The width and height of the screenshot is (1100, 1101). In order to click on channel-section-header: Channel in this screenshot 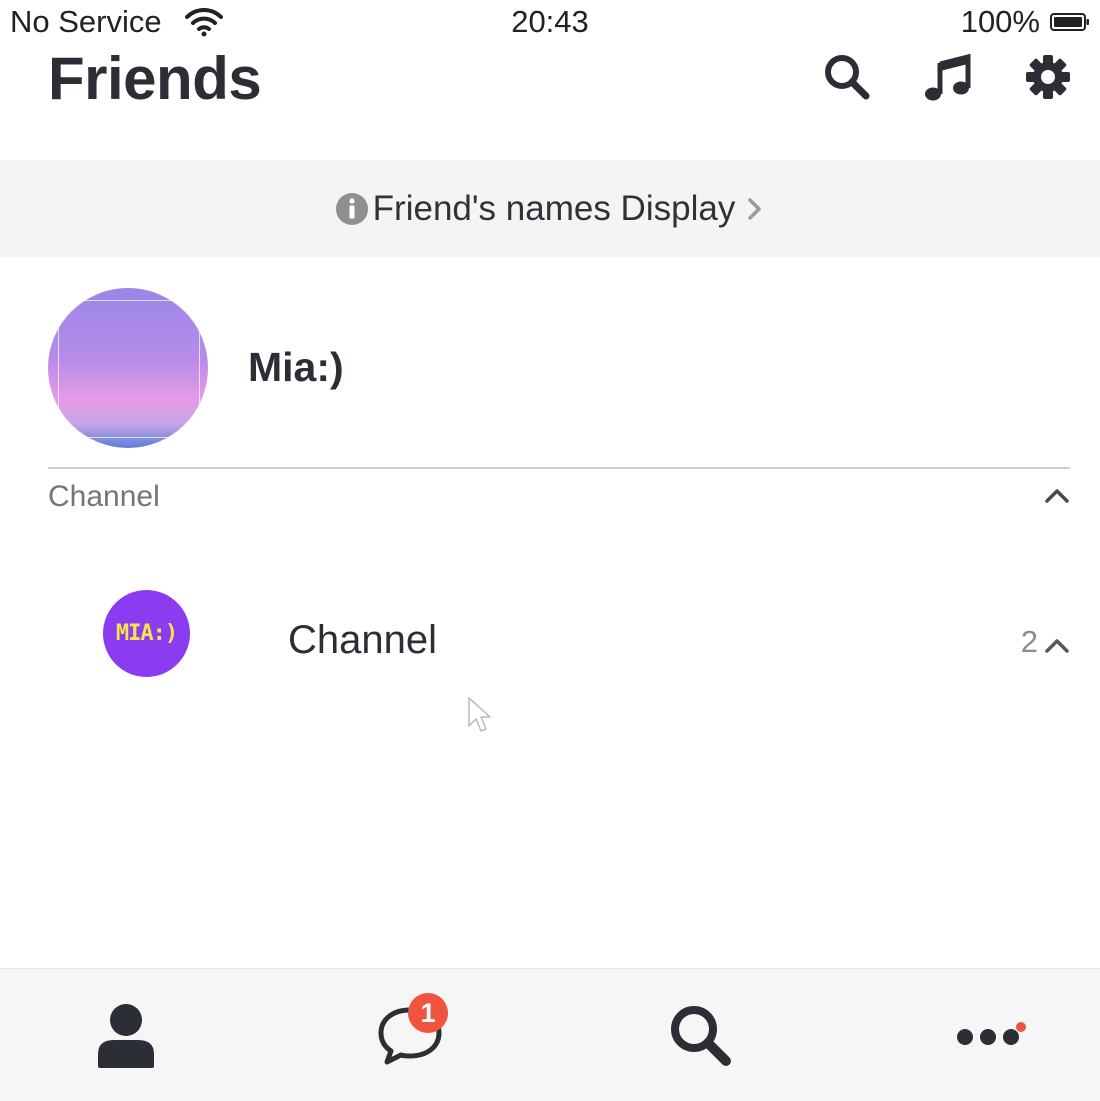, I will do `click(559, 500)`.